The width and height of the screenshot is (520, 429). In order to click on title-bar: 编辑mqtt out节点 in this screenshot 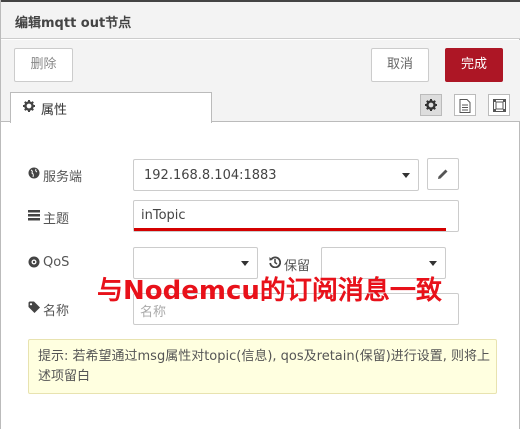, I will do `click(260, 20)`.